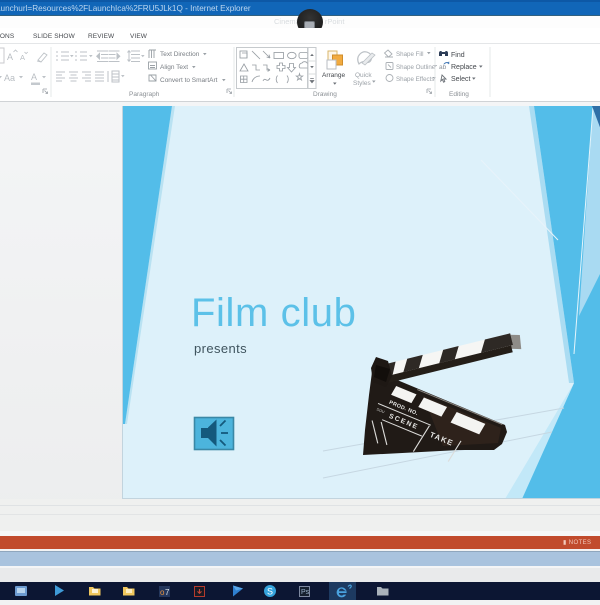  What do you see at coordinates (416, 67) in the screenshot?
I see `svg-text: Shape Outline` at bounding box center [416, 67].